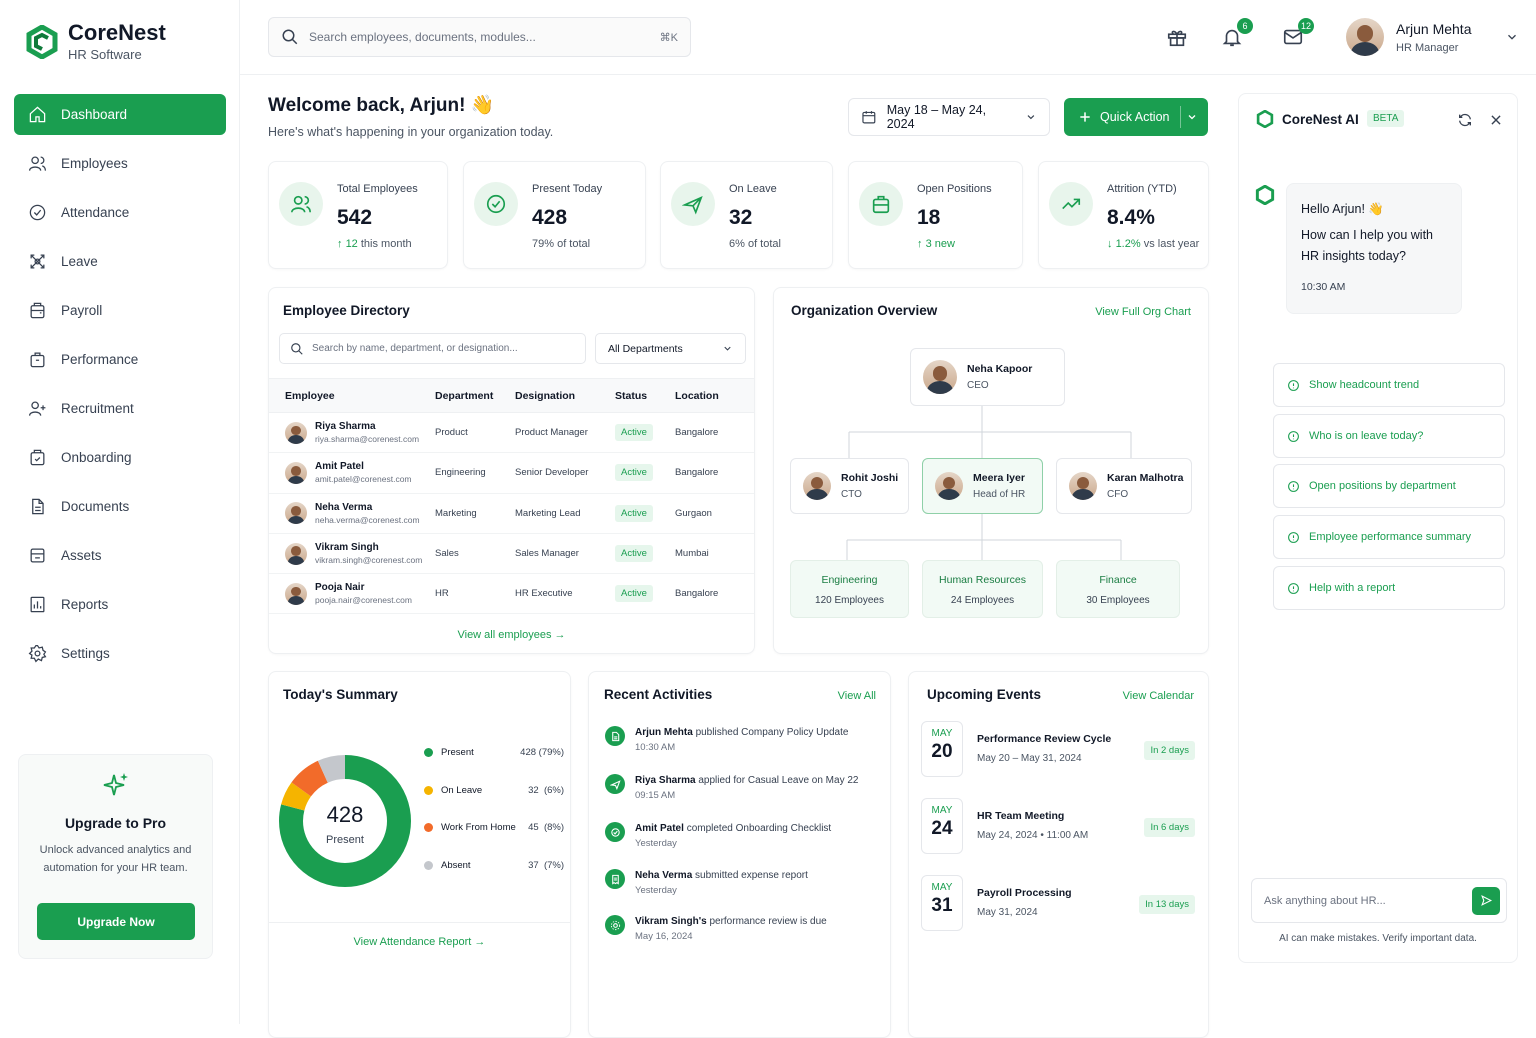 The image size is (1536, 1038). Describe the element at coordinates (1486, 900) in the screenshot. I see `send-button` at that location.